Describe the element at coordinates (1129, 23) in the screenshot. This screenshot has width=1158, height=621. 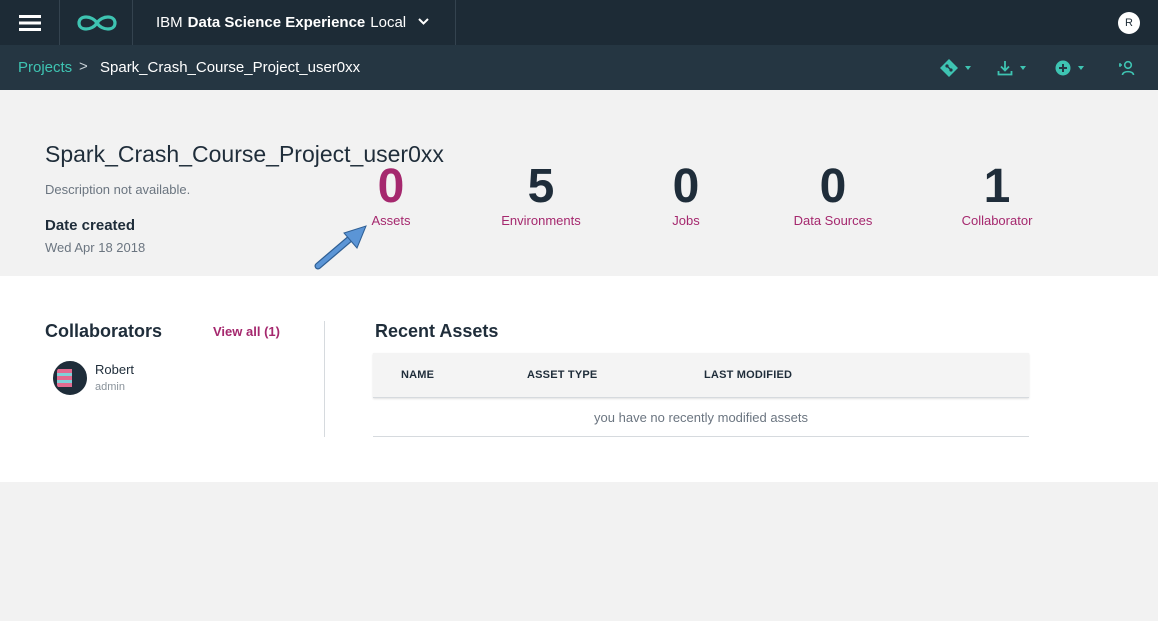
I see `user-avatar-button: R` at that location.